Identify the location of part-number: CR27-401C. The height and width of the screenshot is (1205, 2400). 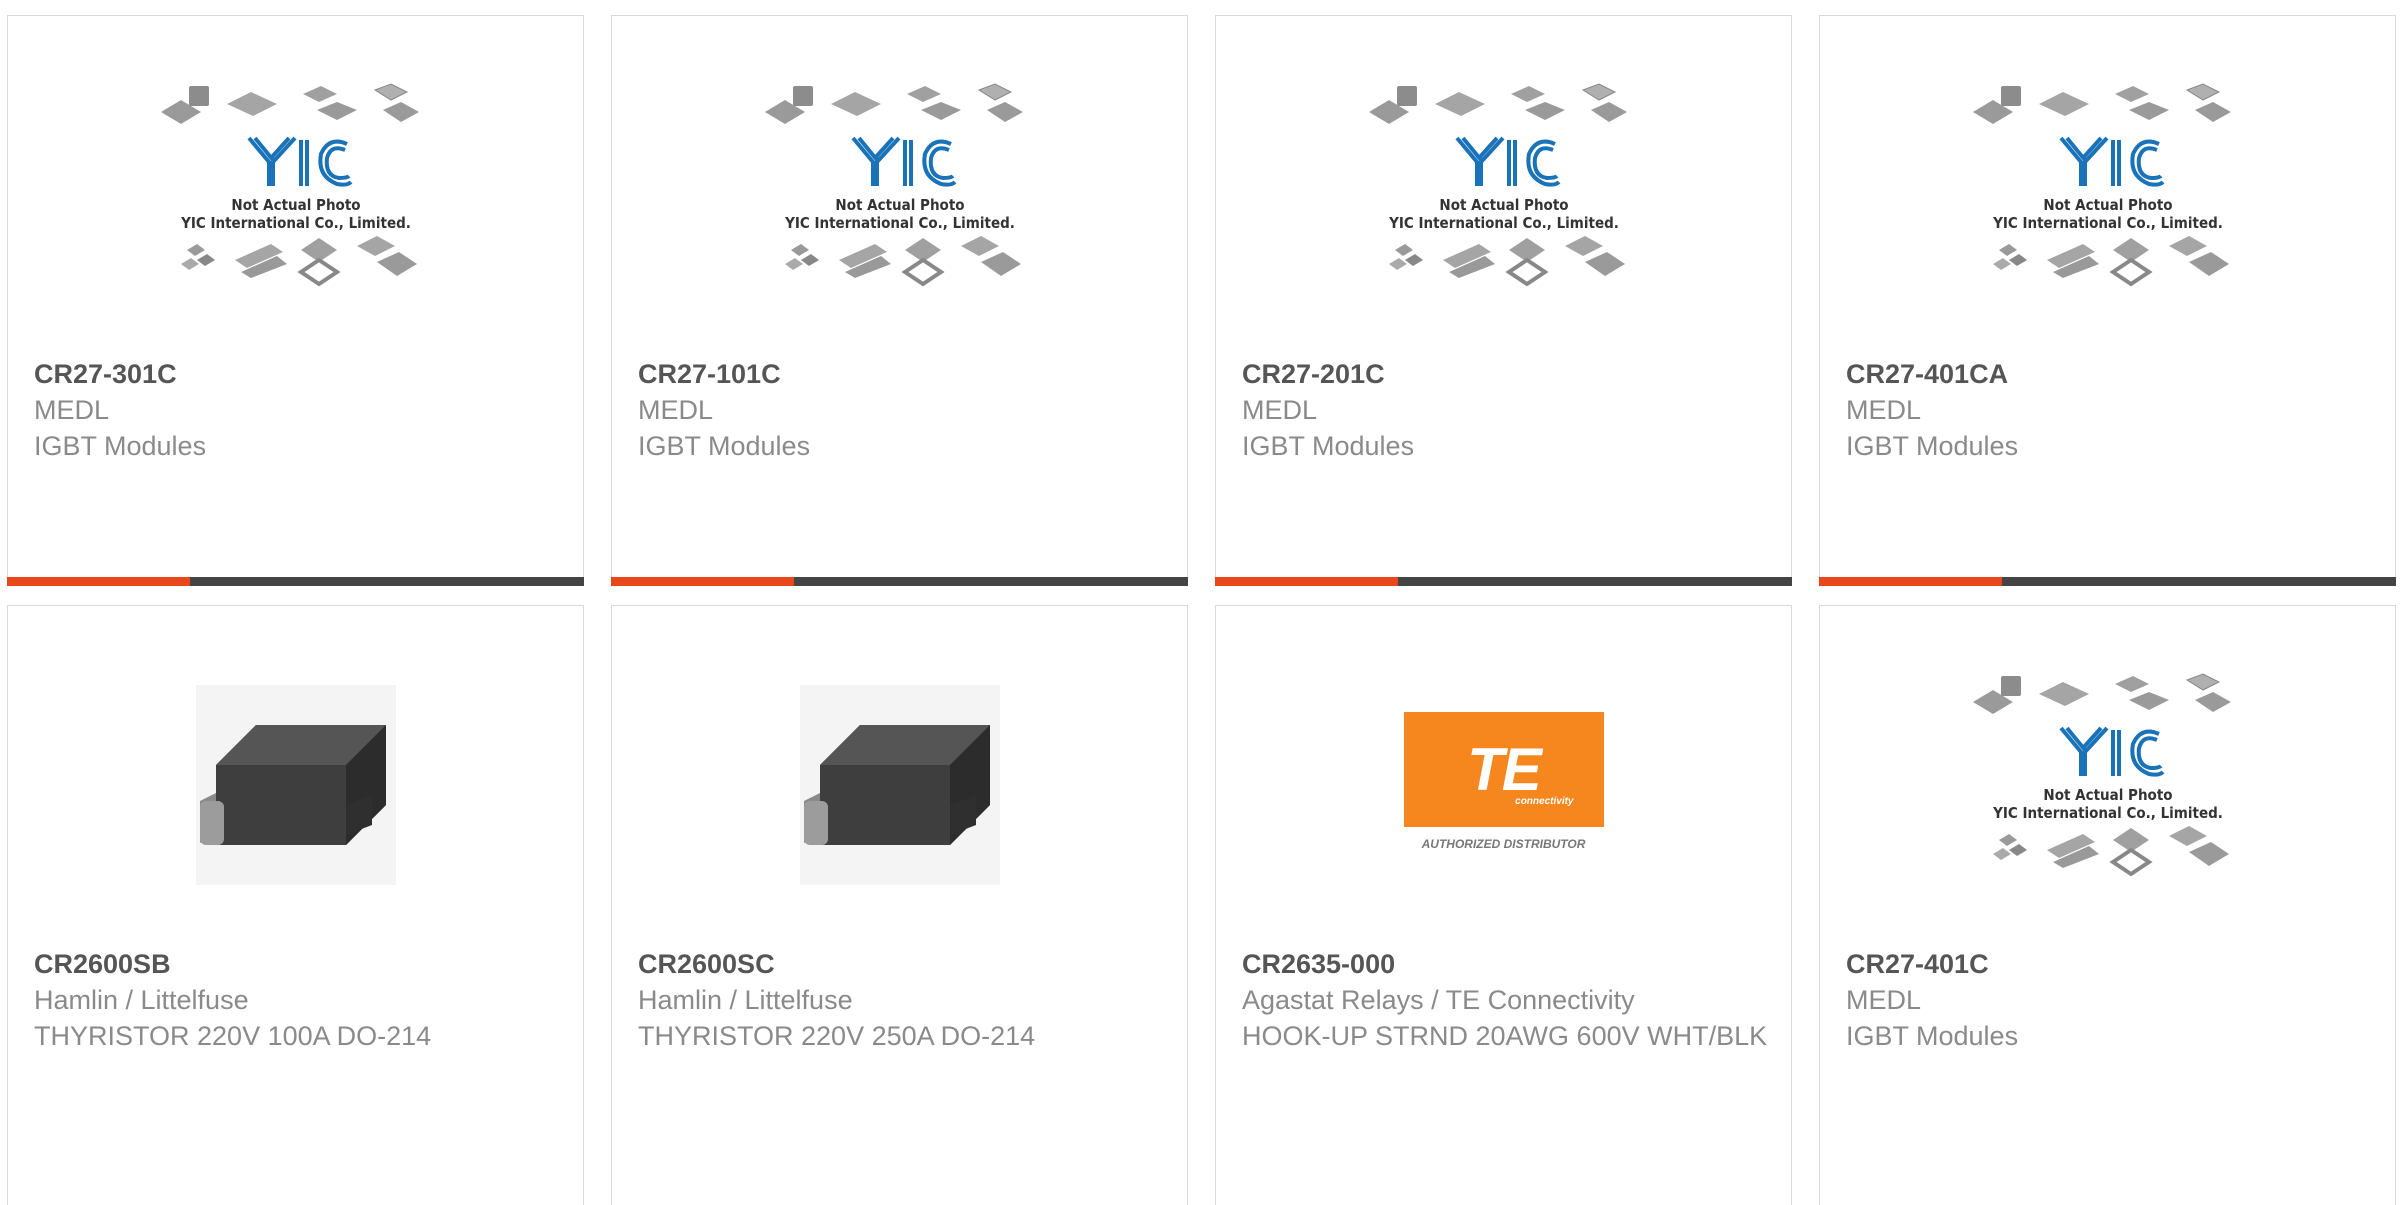
(2110, 964).